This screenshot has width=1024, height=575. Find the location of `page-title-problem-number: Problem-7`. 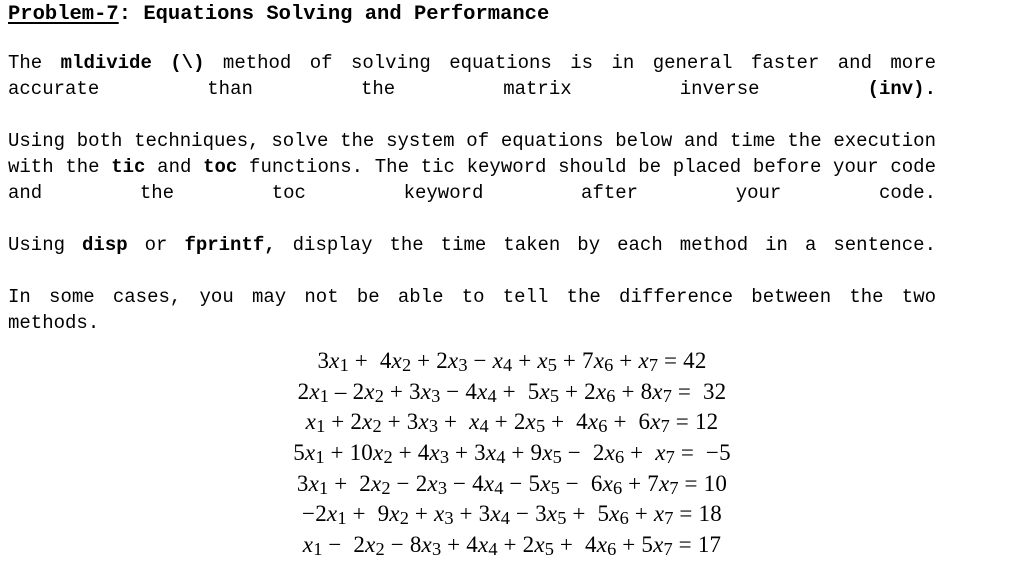

page-title-problem-number: Problem-7 is located at coordinates (63, 14).